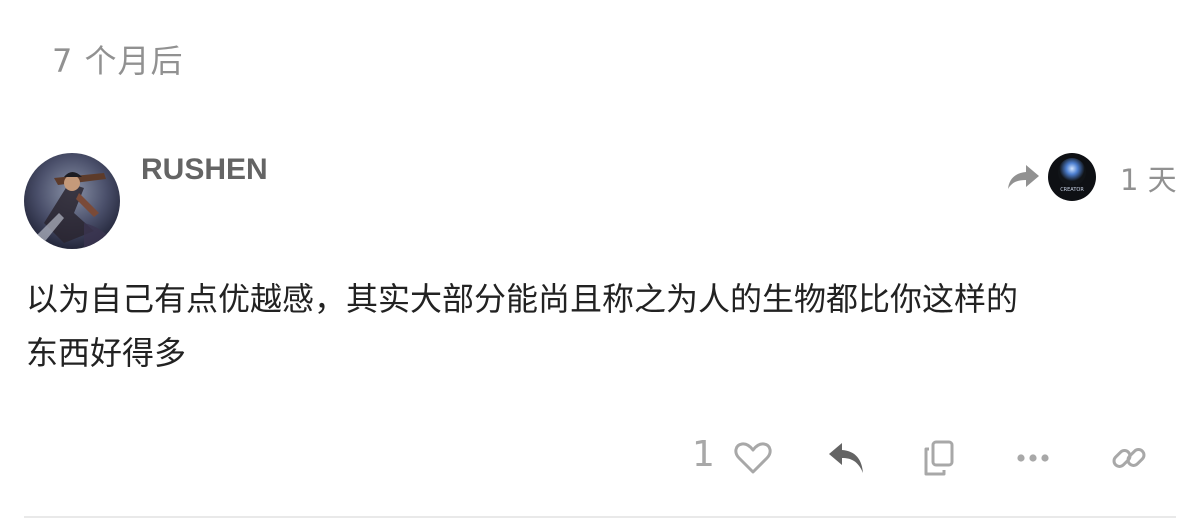 The width and height of the screenshot is (1200, 519). What do you see at coordinates (72, 201) in the screenshot?
I see `user-avatar` at bounding box center [72, 201].